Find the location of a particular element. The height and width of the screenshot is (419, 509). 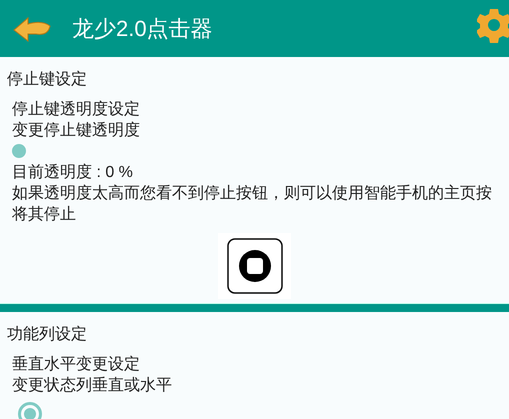

notice-line: 如果透明度太高而您看不到停止按钮，则可以使用智能手机的主页按 is located at coordinates (252, 194).